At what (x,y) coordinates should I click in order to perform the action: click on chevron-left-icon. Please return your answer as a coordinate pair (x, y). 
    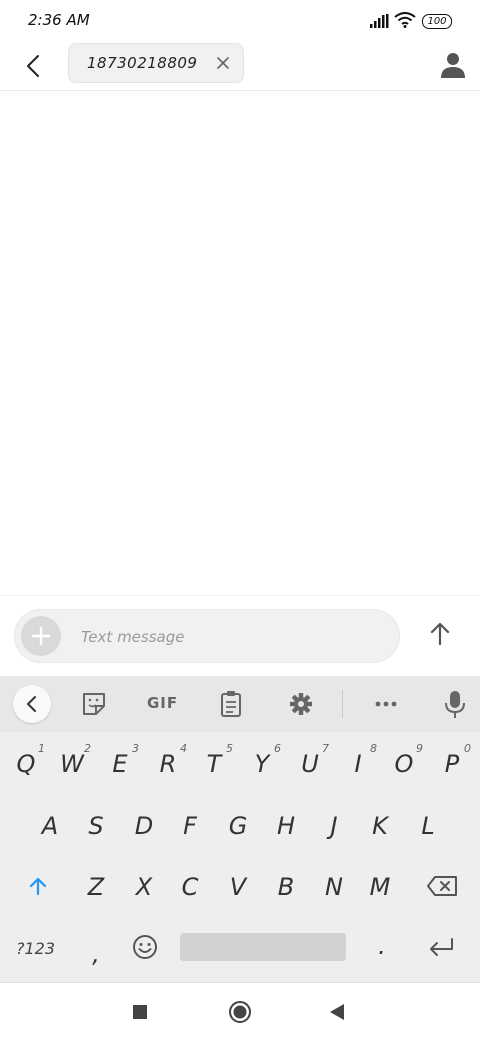
    Looking at the image, I should click on (31, 704).